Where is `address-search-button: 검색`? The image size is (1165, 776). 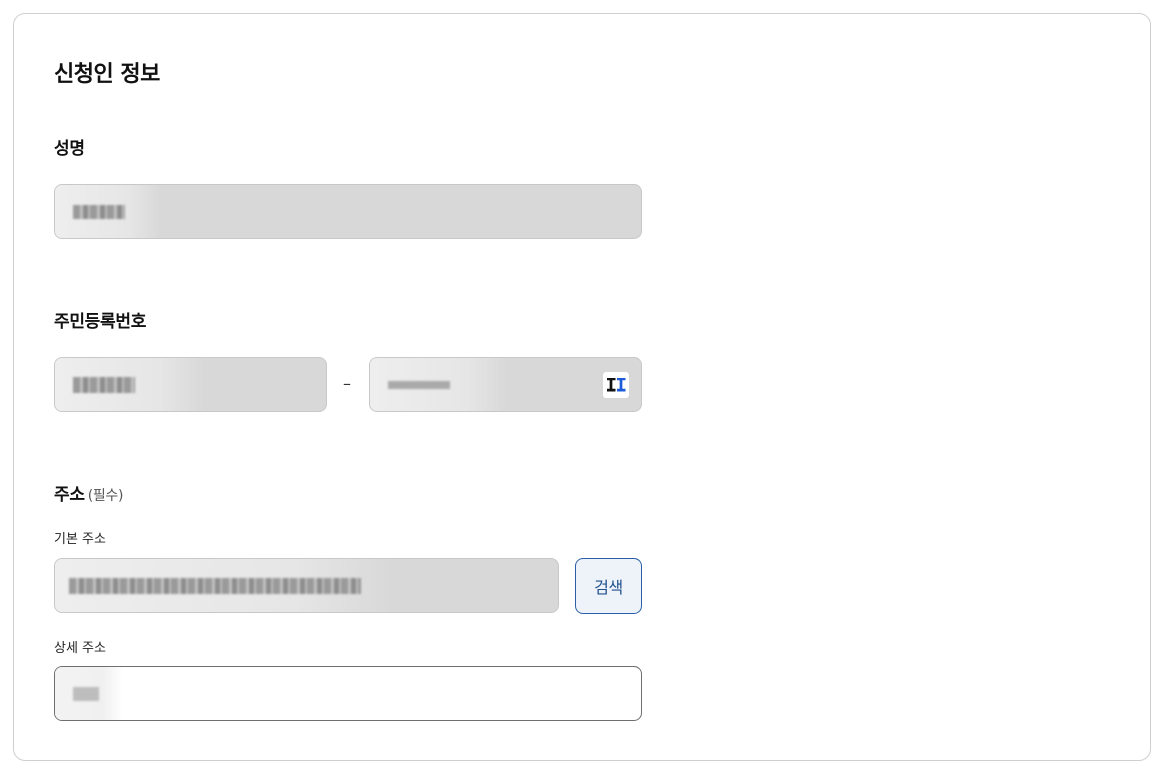
address-search-button: 검색 is located at coordinates (608, 586).